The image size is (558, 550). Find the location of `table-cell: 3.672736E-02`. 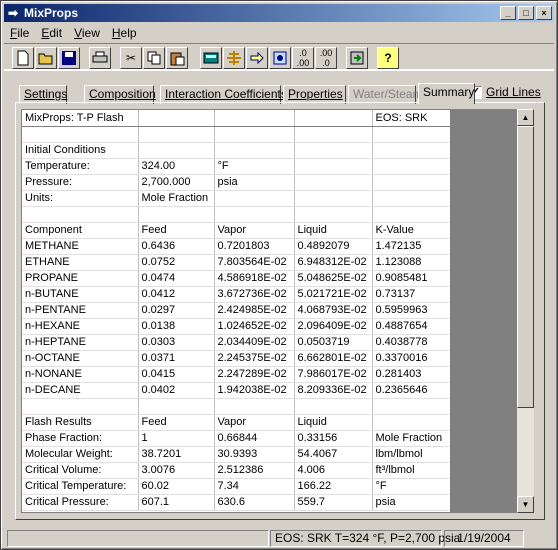

table-cell: 3.672736E-02 is located at coordinates (254, 294).